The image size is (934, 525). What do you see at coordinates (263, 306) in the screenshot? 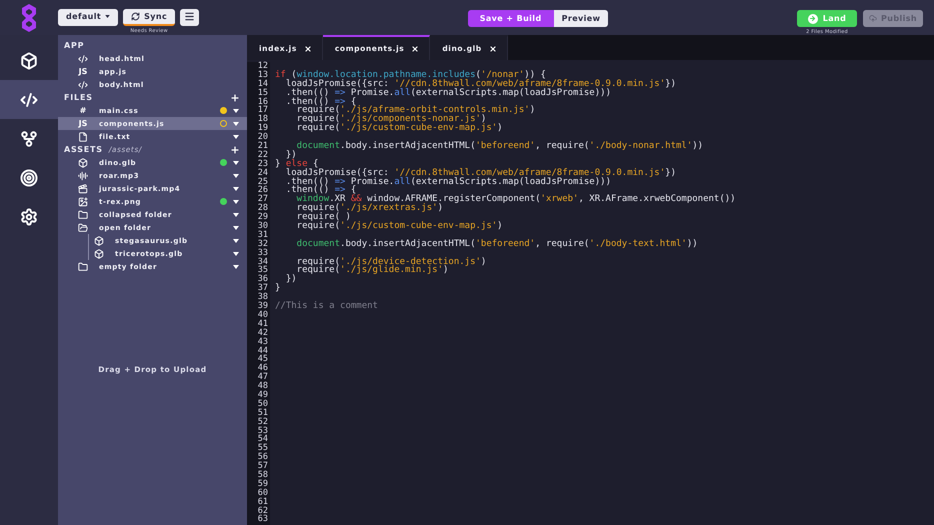
I see `line-number: 39` at bounding box center [263, 306].